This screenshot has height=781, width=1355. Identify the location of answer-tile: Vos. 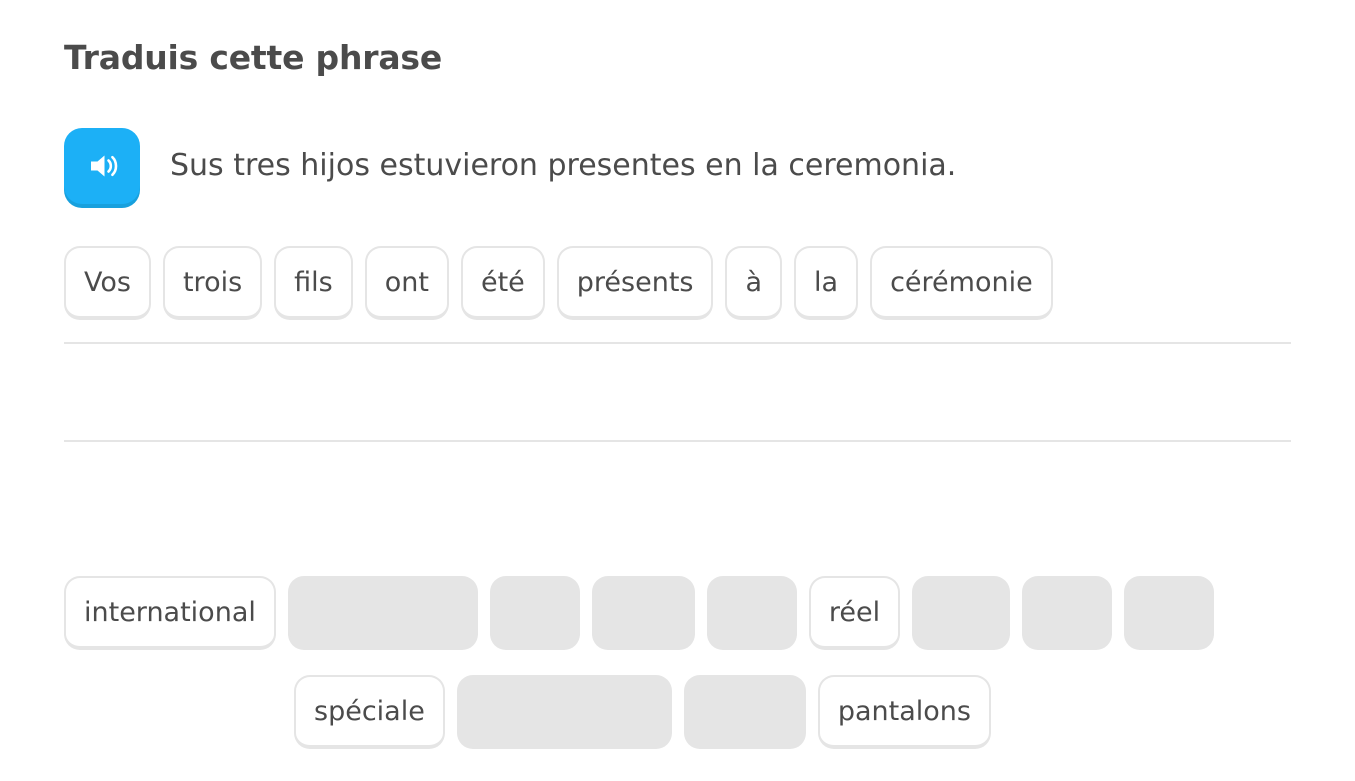
(107, 283).